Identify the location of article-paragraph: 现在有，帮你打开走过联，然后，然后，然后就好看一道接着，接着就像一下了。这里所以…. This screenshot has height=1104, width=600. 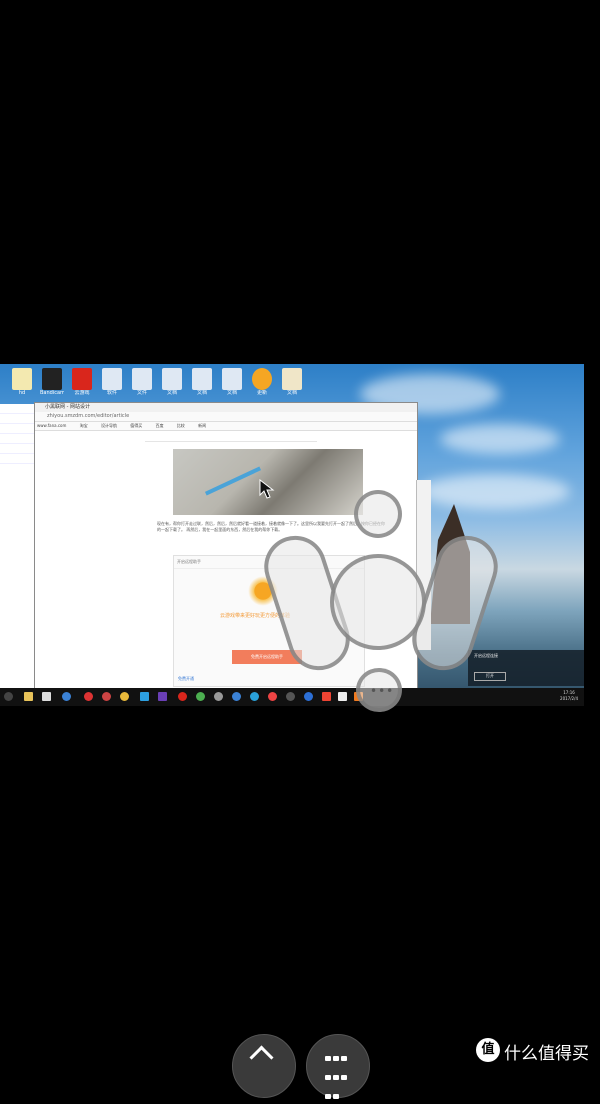
(271, 526).